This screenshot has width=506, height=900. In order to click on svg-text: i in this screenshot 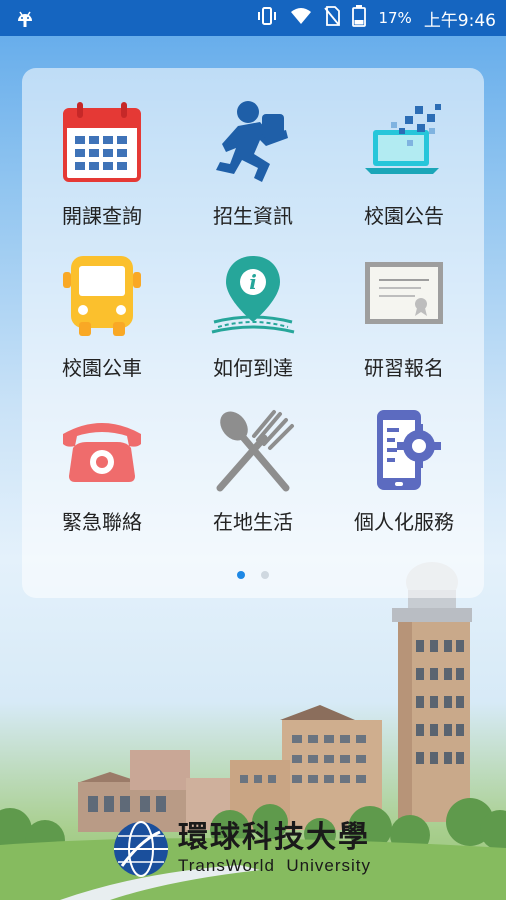, I will do `click(253, 282)`.